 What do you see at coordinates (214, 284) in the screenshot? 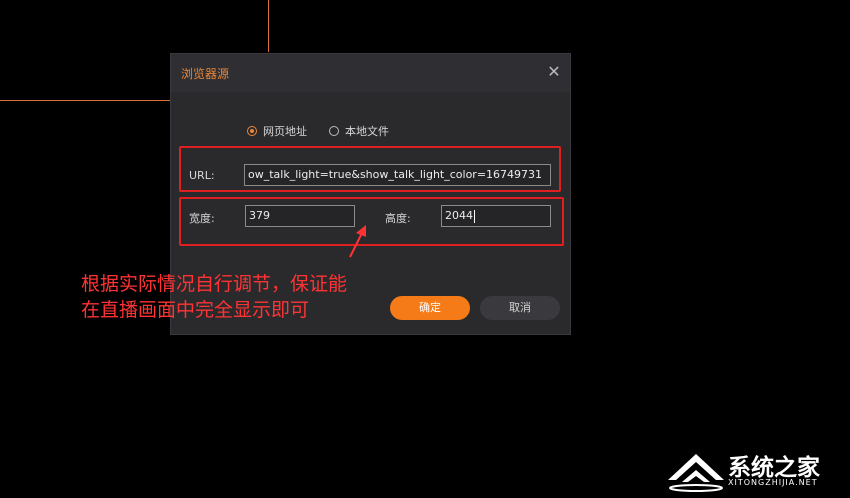
I see `annotation-line-1: 根据实际情况自行调节，保证能` at bounding box center [214, 284].